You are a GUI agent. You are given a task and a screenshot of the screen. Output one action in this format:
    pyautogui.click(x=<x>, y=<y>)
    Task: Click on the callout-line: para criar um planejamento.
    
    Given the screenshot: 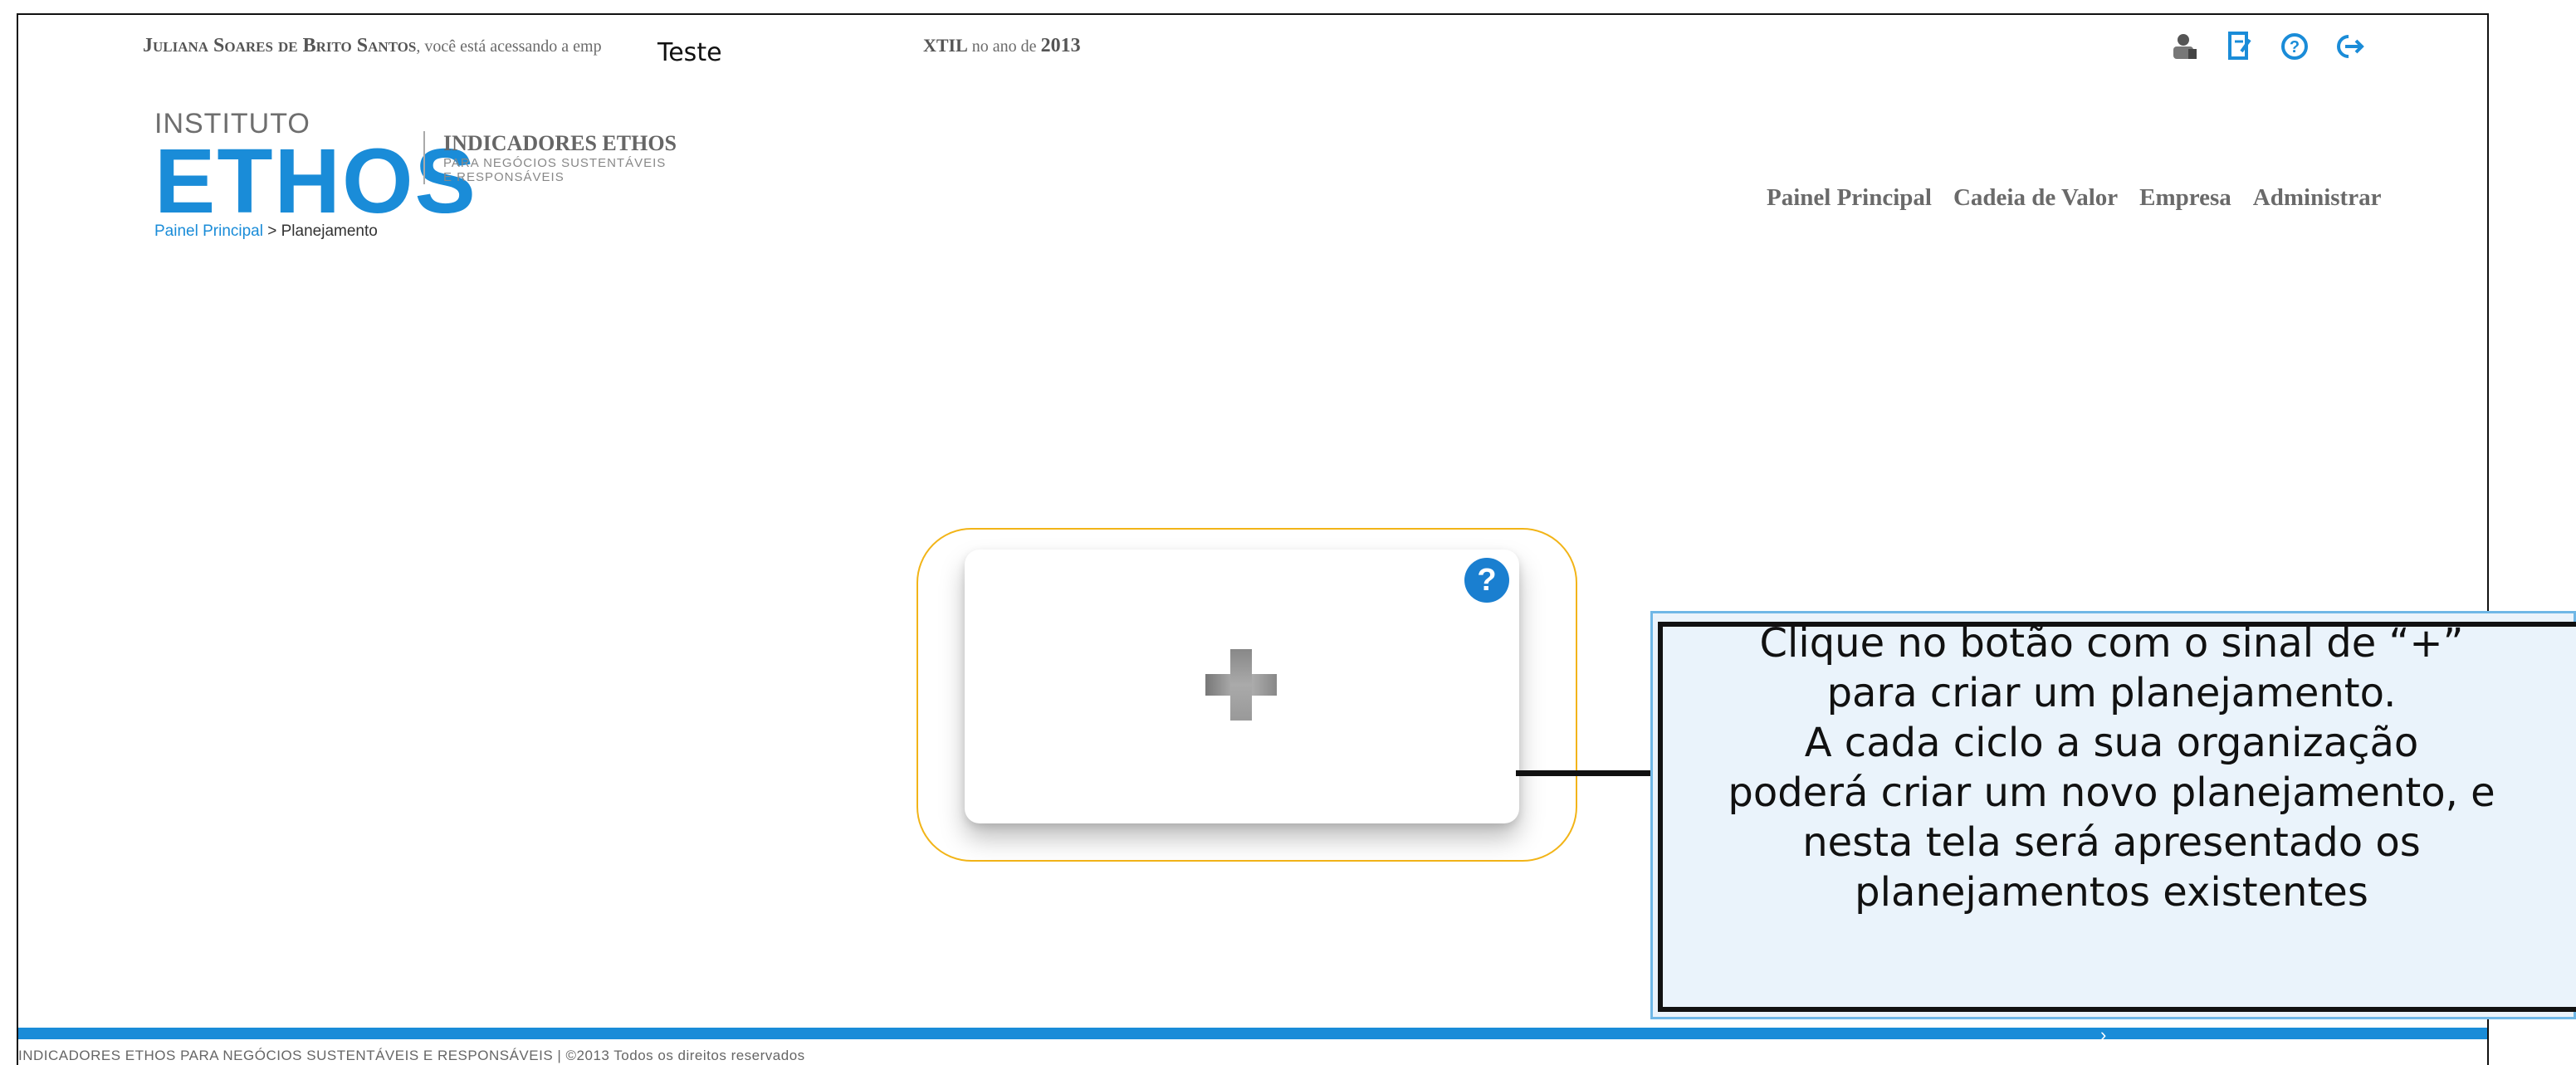 What is the action you would take?
    pyautogui.click(x=2111, y=693)
    